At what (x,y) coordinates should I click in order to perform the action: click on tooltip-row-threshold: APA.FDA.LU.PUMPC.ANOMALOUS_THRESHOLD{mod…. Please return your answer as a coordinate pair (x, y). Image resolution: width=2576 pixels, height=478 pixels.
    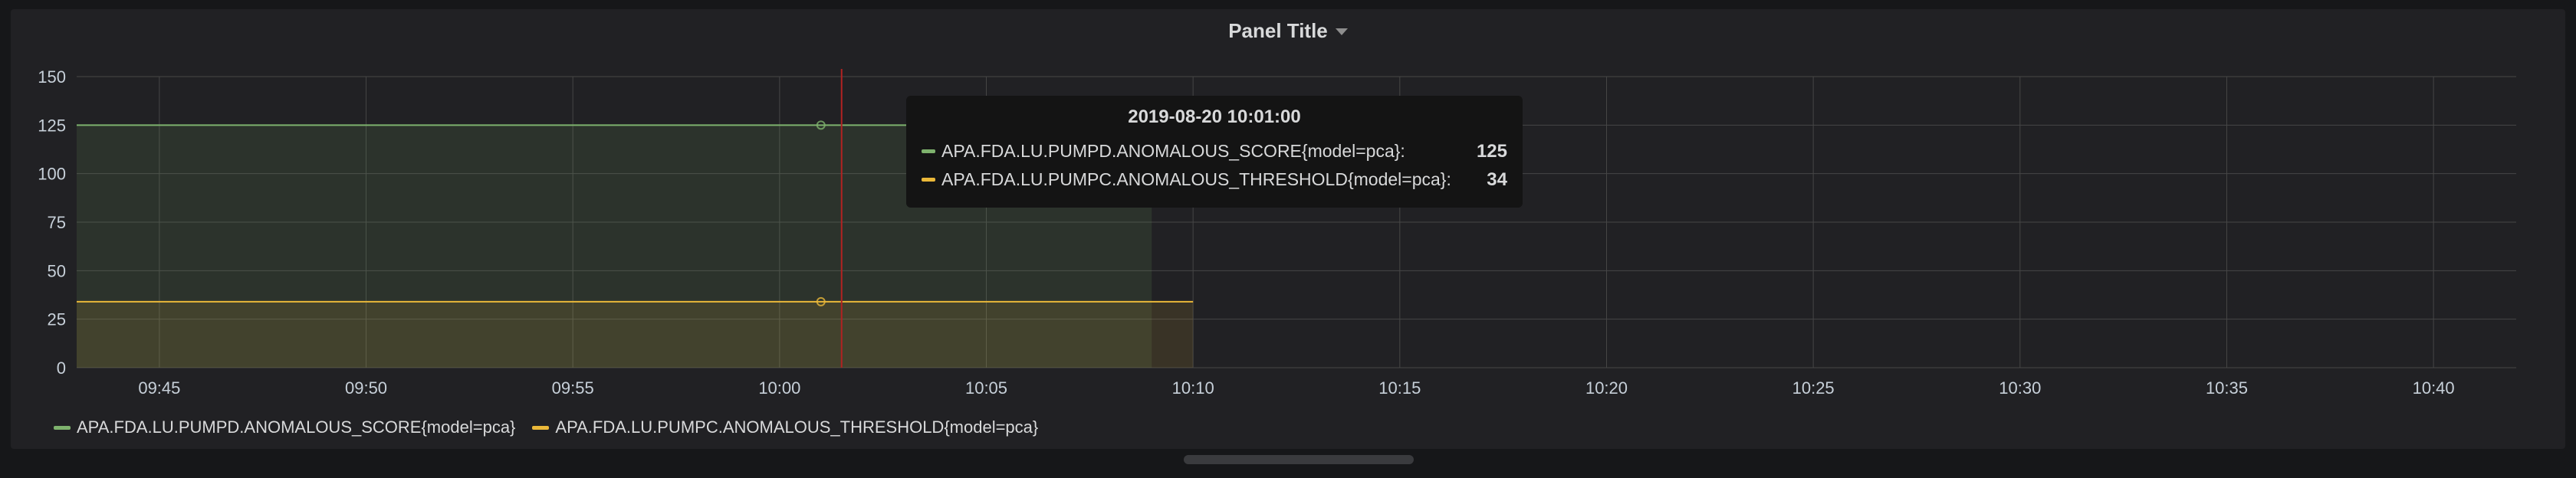
    Looking at the image, I should click on (1215, 180).